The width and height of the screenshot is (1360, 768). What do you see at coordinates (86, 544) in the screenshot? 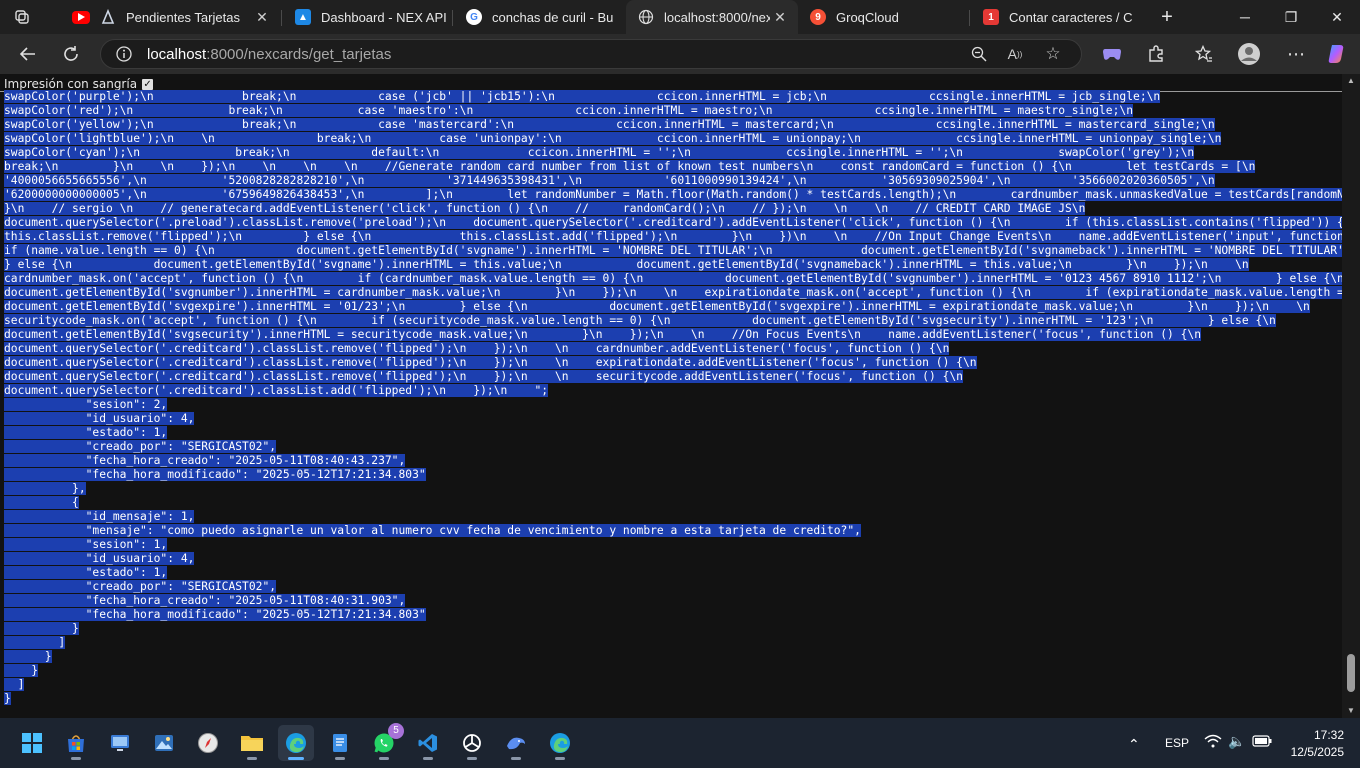
I see `code-line: "sesion": 1,` at bounding box center [86, 544].